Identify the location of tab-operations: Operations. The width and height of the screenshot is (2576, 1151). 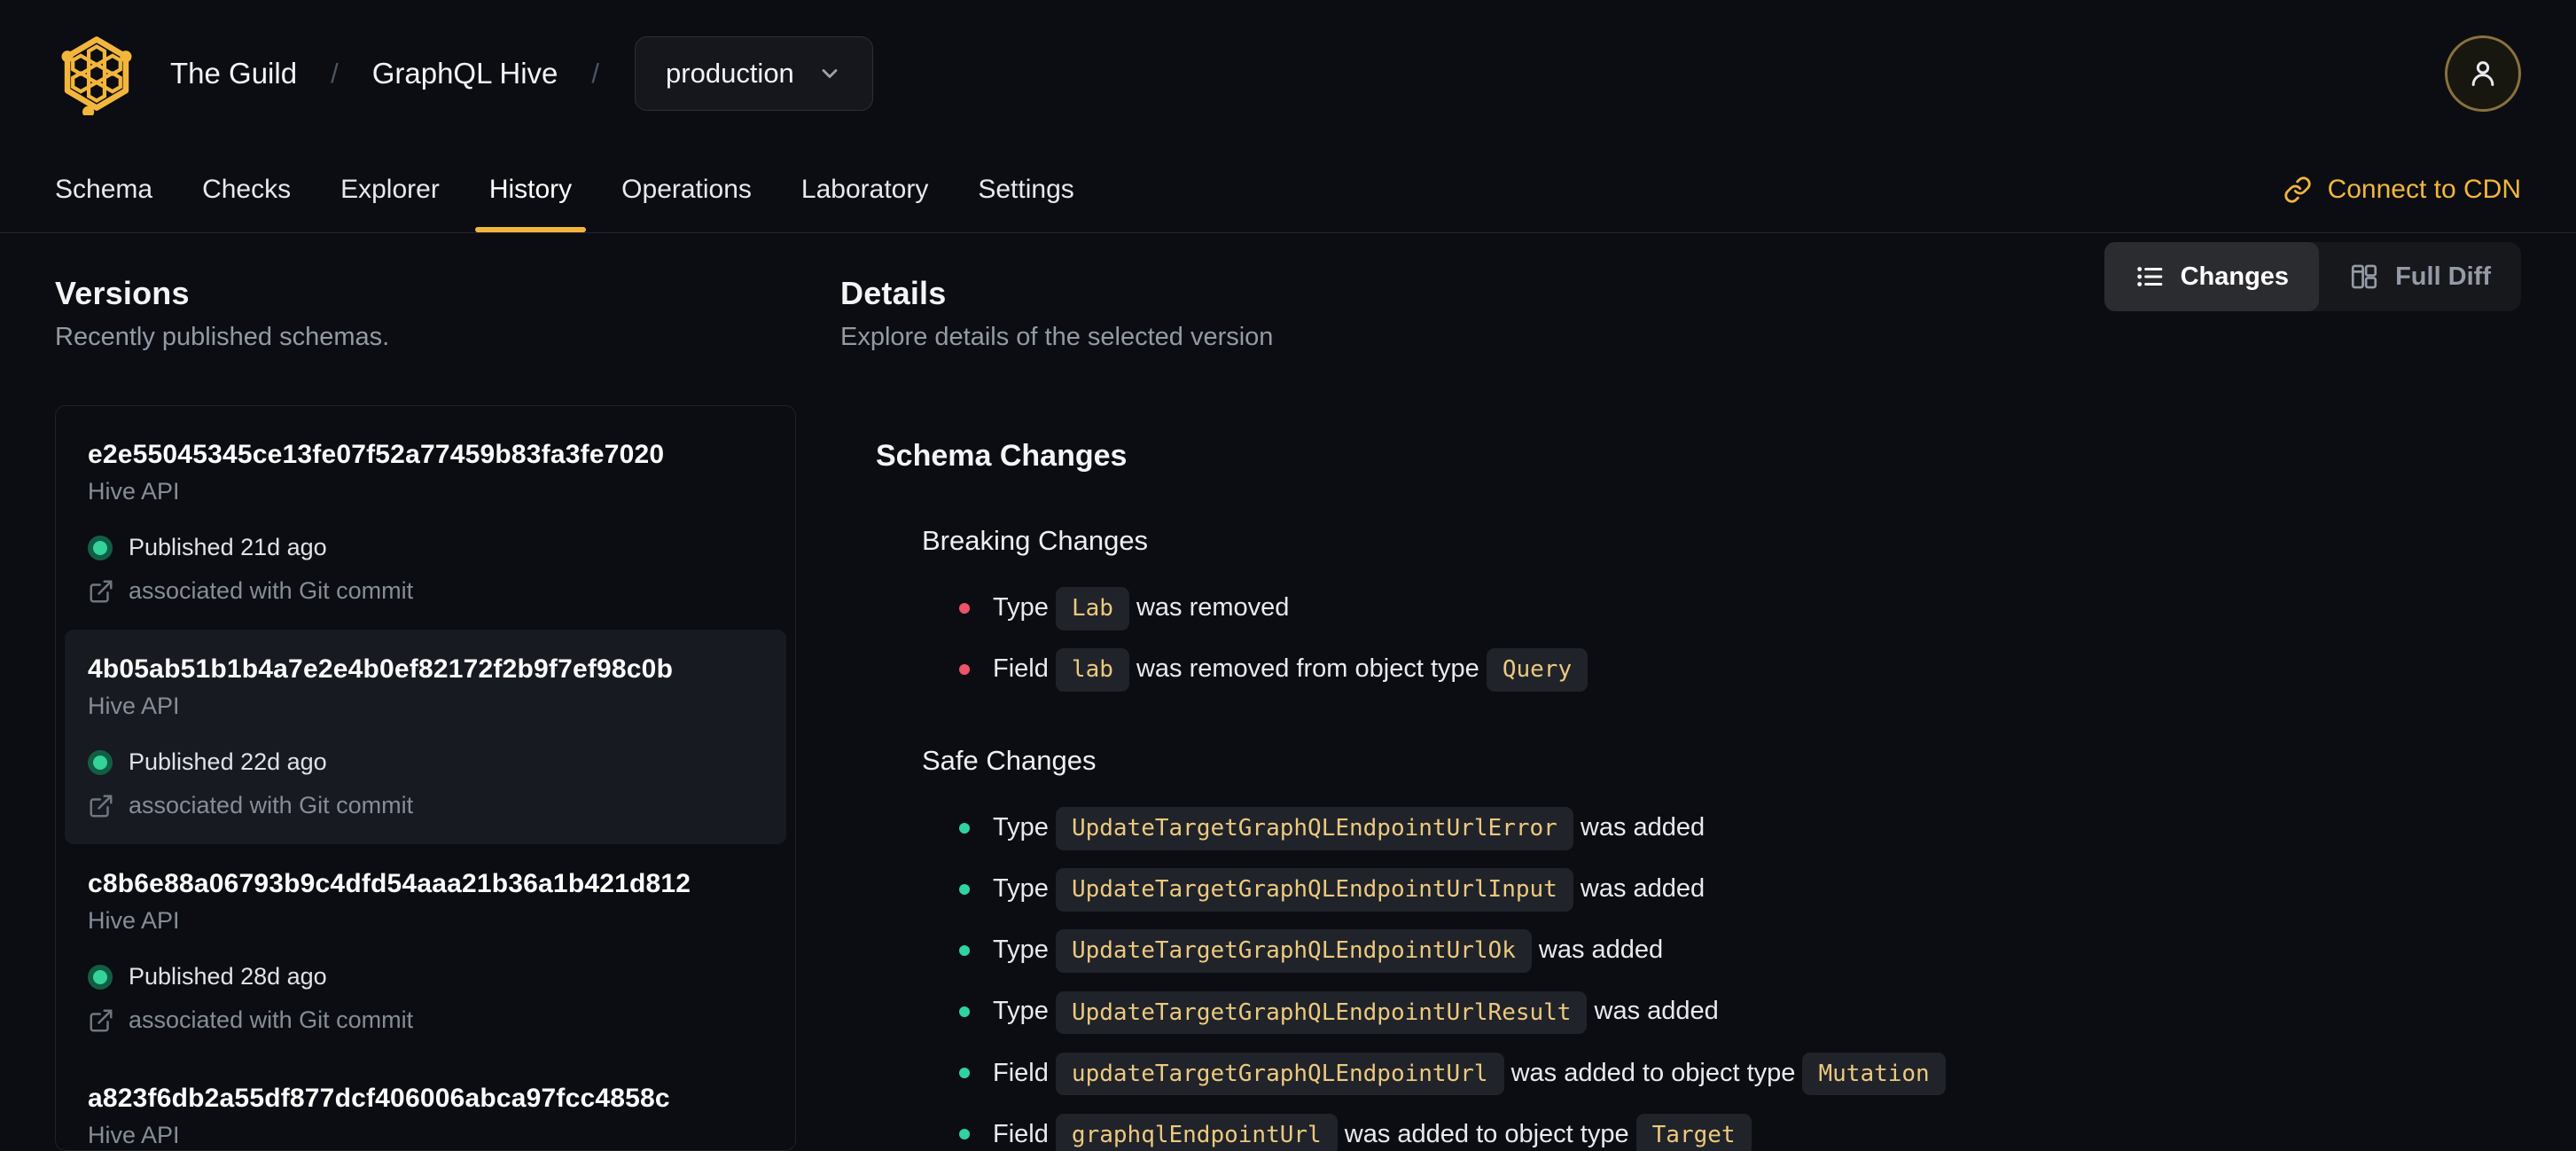
(687, 189).